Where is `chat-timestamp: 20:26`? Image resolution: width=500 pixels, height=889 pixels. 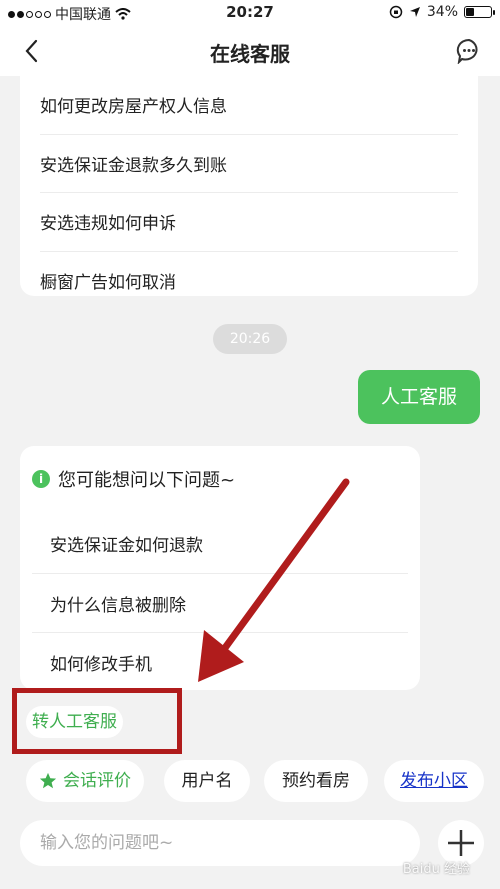
chat-timestamp: 20:26 is located at coordinates (250, 339).